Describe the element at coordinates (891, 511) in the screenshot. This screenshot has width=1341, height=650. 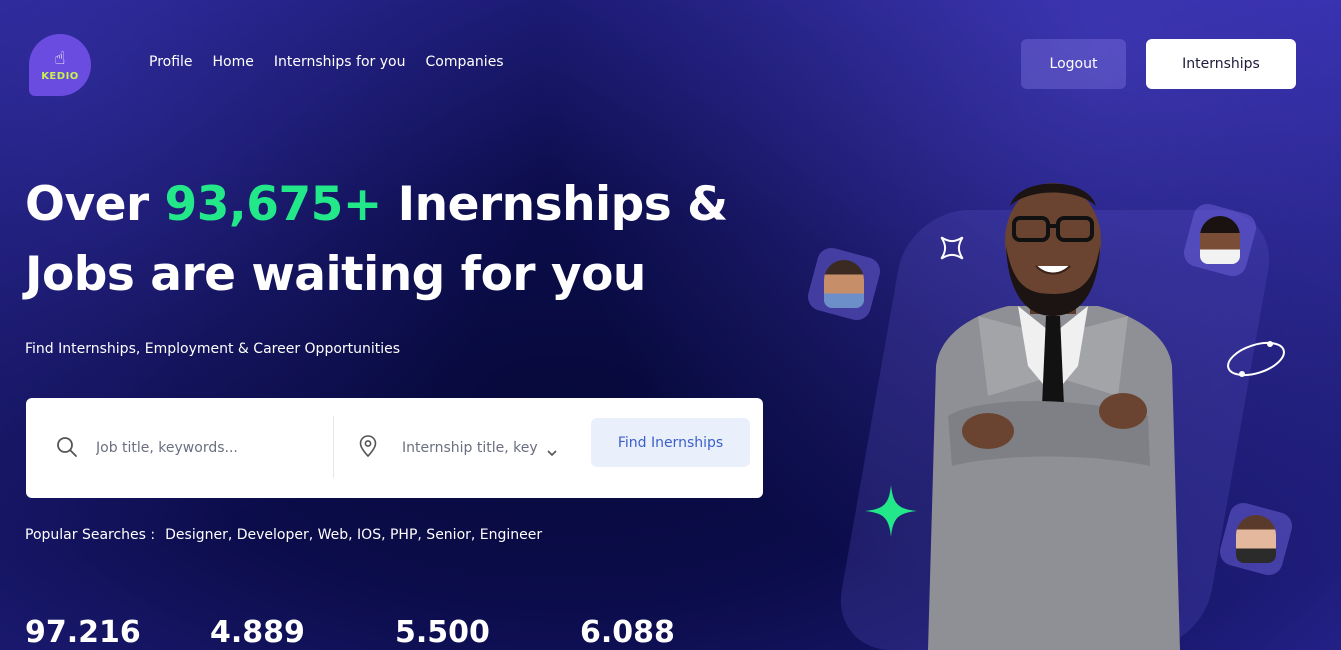
I see `sparkle-icon` at that location.